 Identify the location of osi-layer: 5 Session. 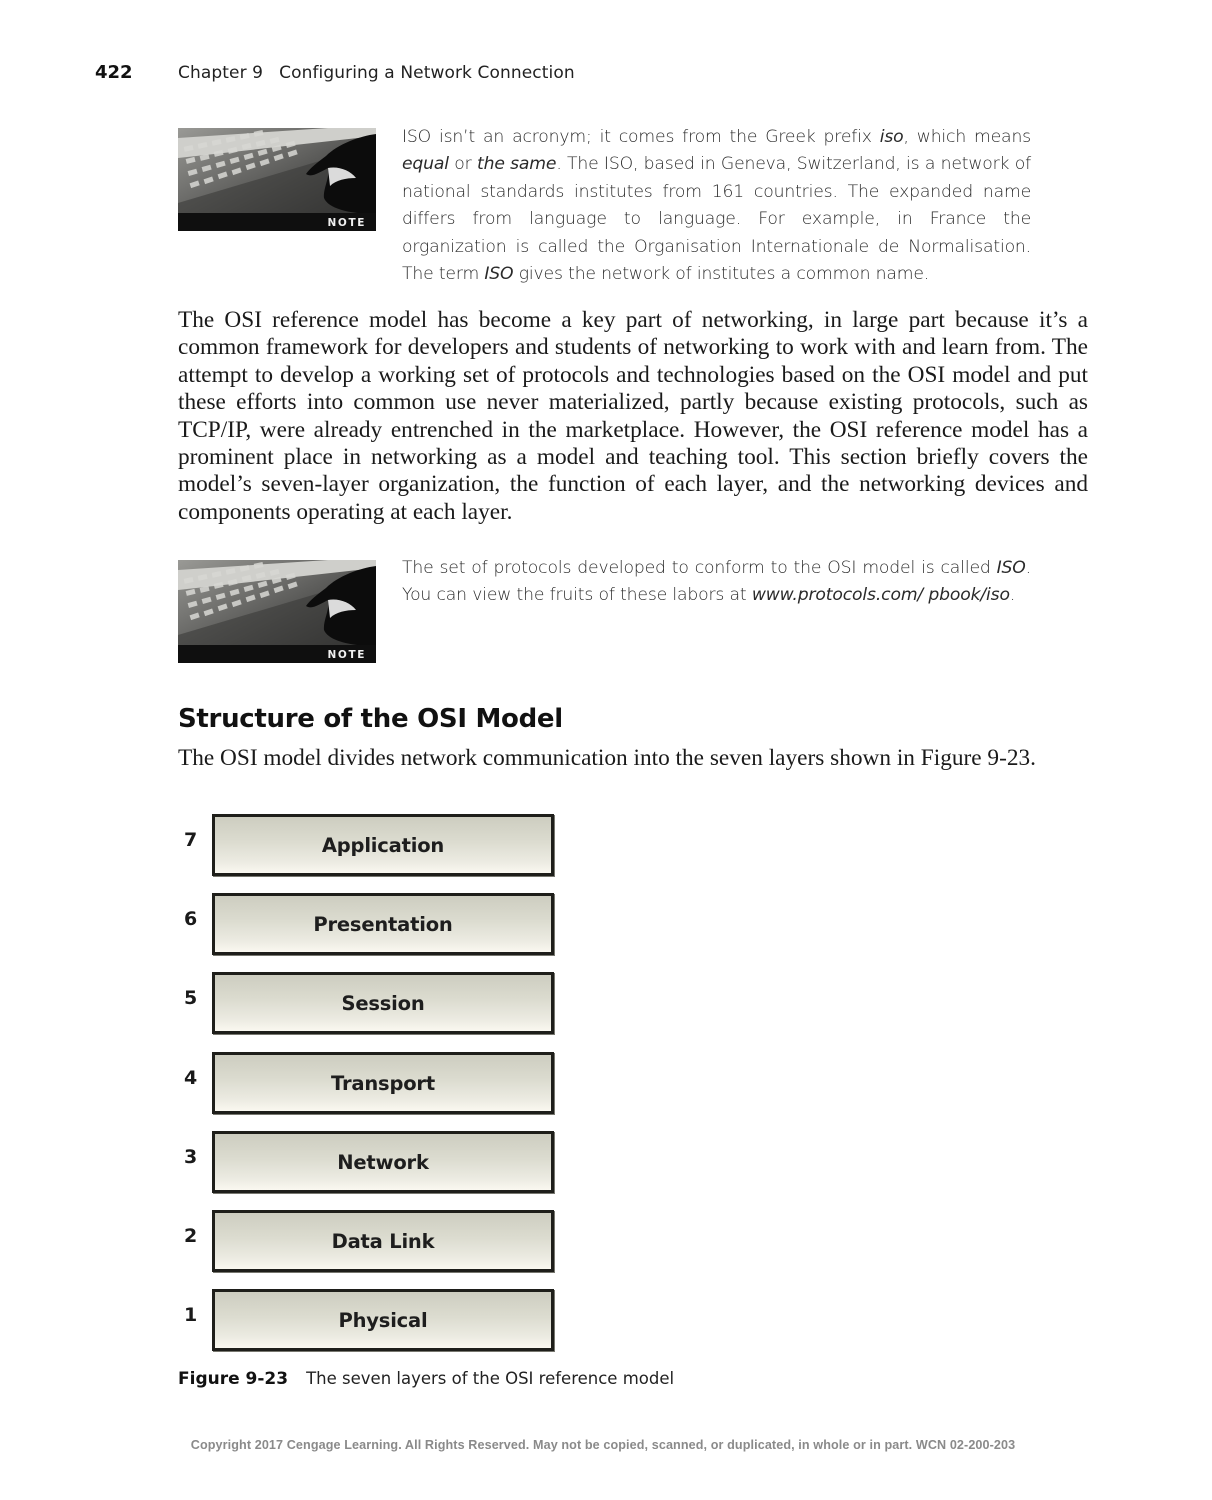
(368, 1003).